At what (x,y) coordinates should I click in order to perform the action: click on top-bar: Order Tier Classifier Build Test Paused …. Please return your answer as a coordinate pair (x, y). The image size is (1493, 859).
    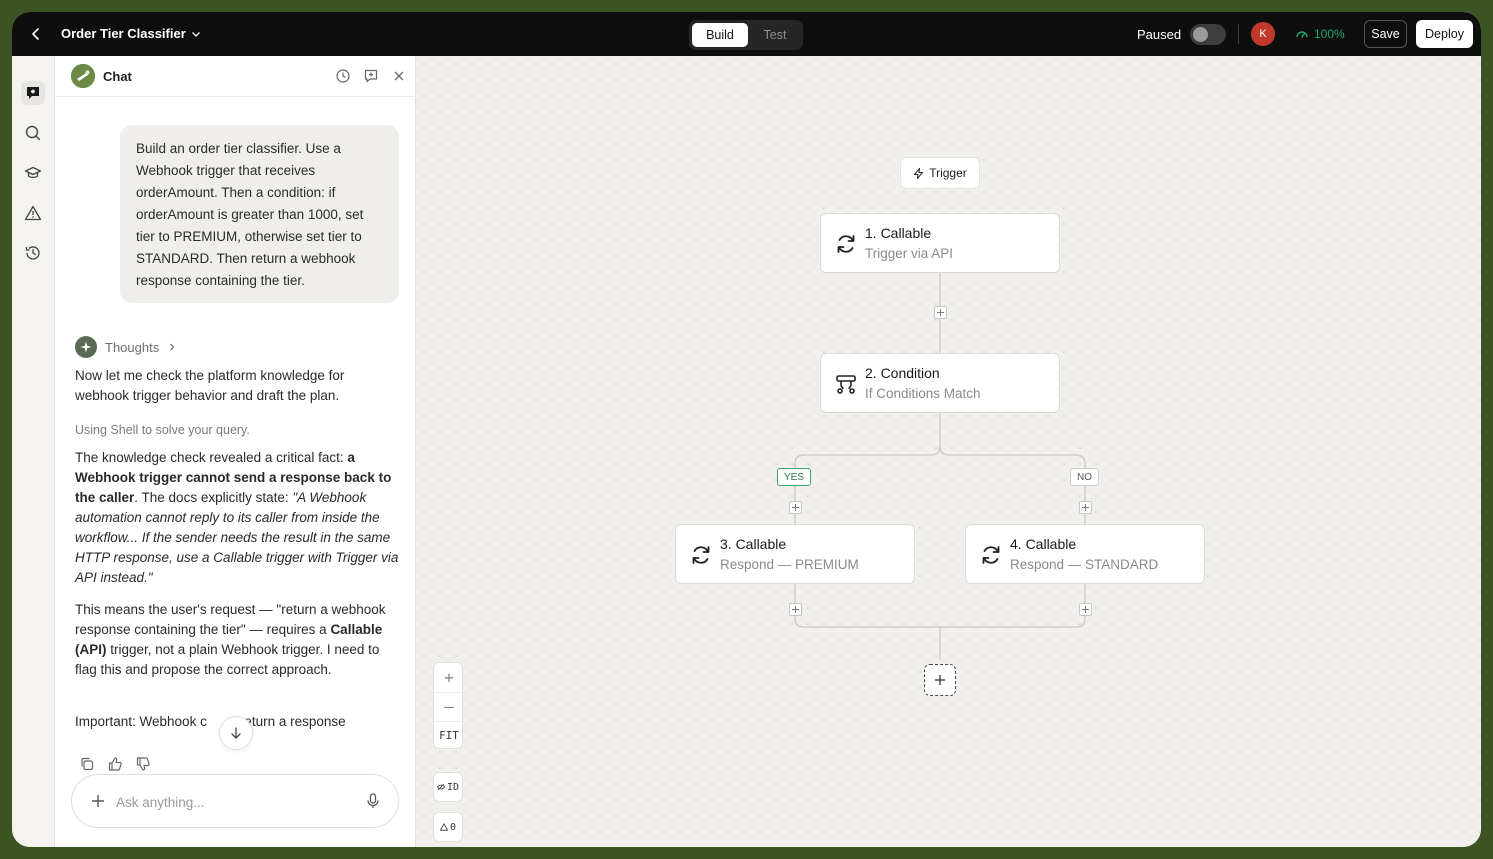
    Looking at the image, I should click on (746, 34).